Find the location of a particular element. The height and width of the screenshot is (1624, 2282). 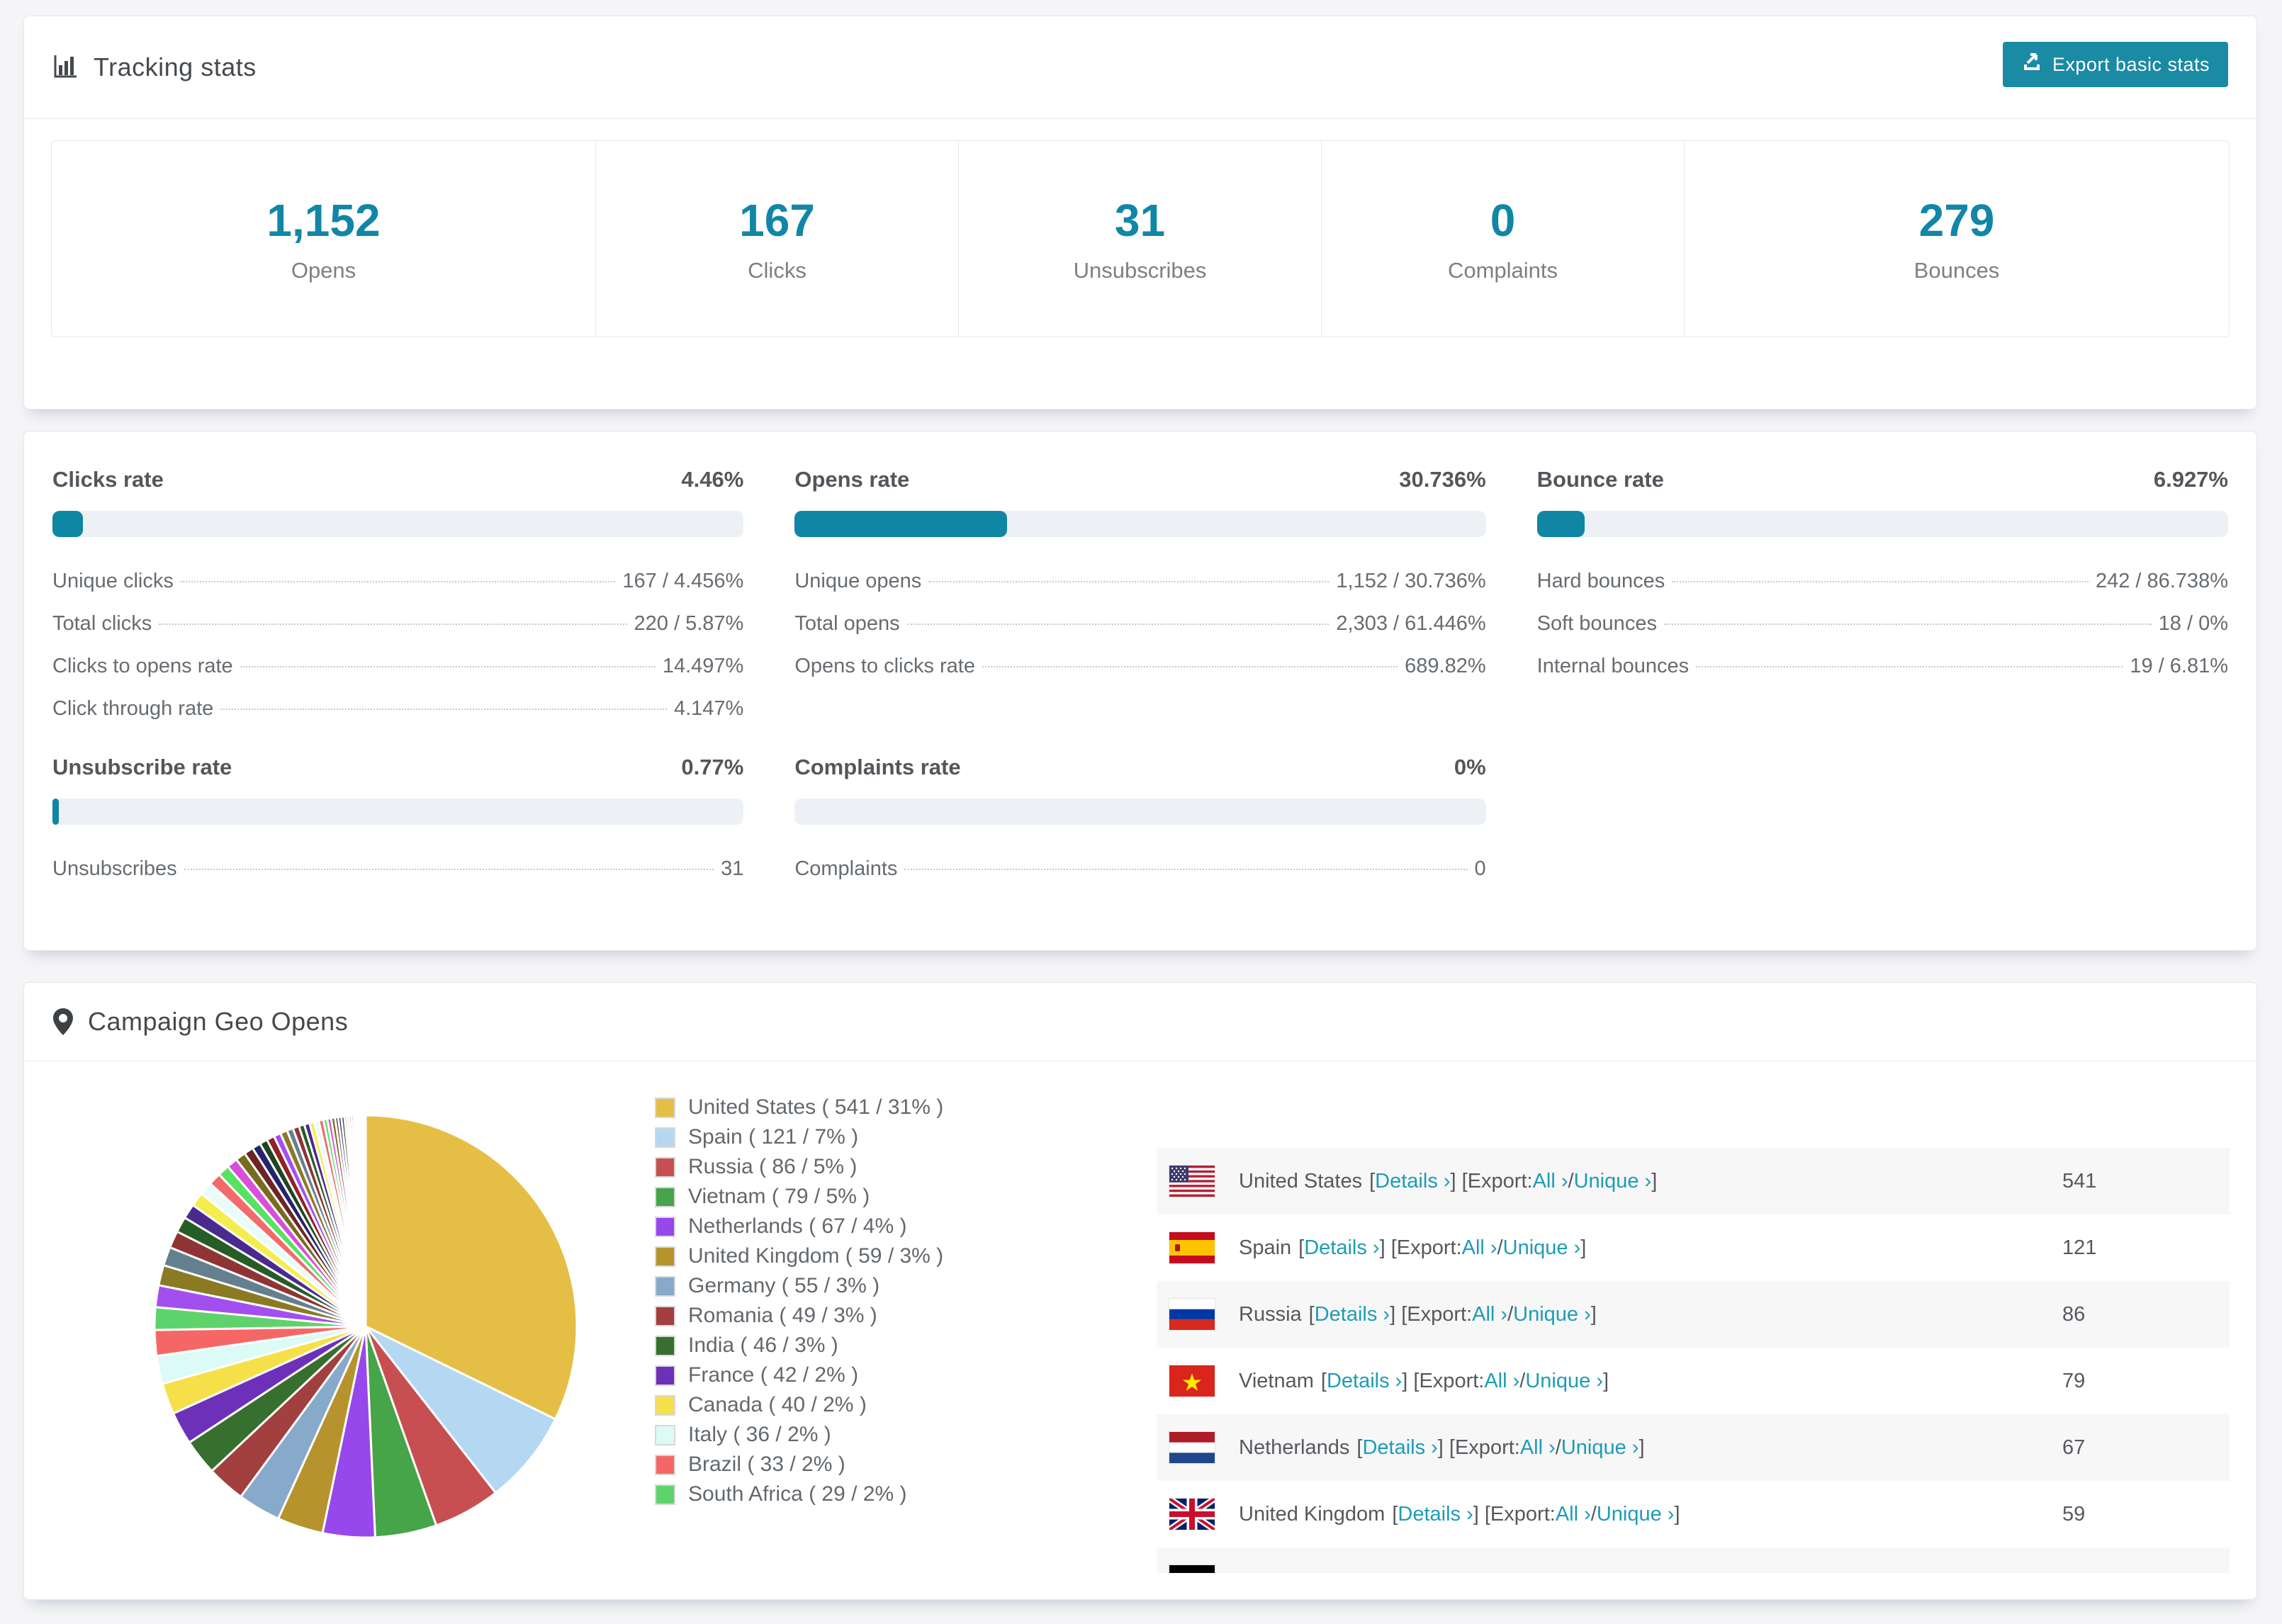

export-icon is located at coordinates (2032, 65).